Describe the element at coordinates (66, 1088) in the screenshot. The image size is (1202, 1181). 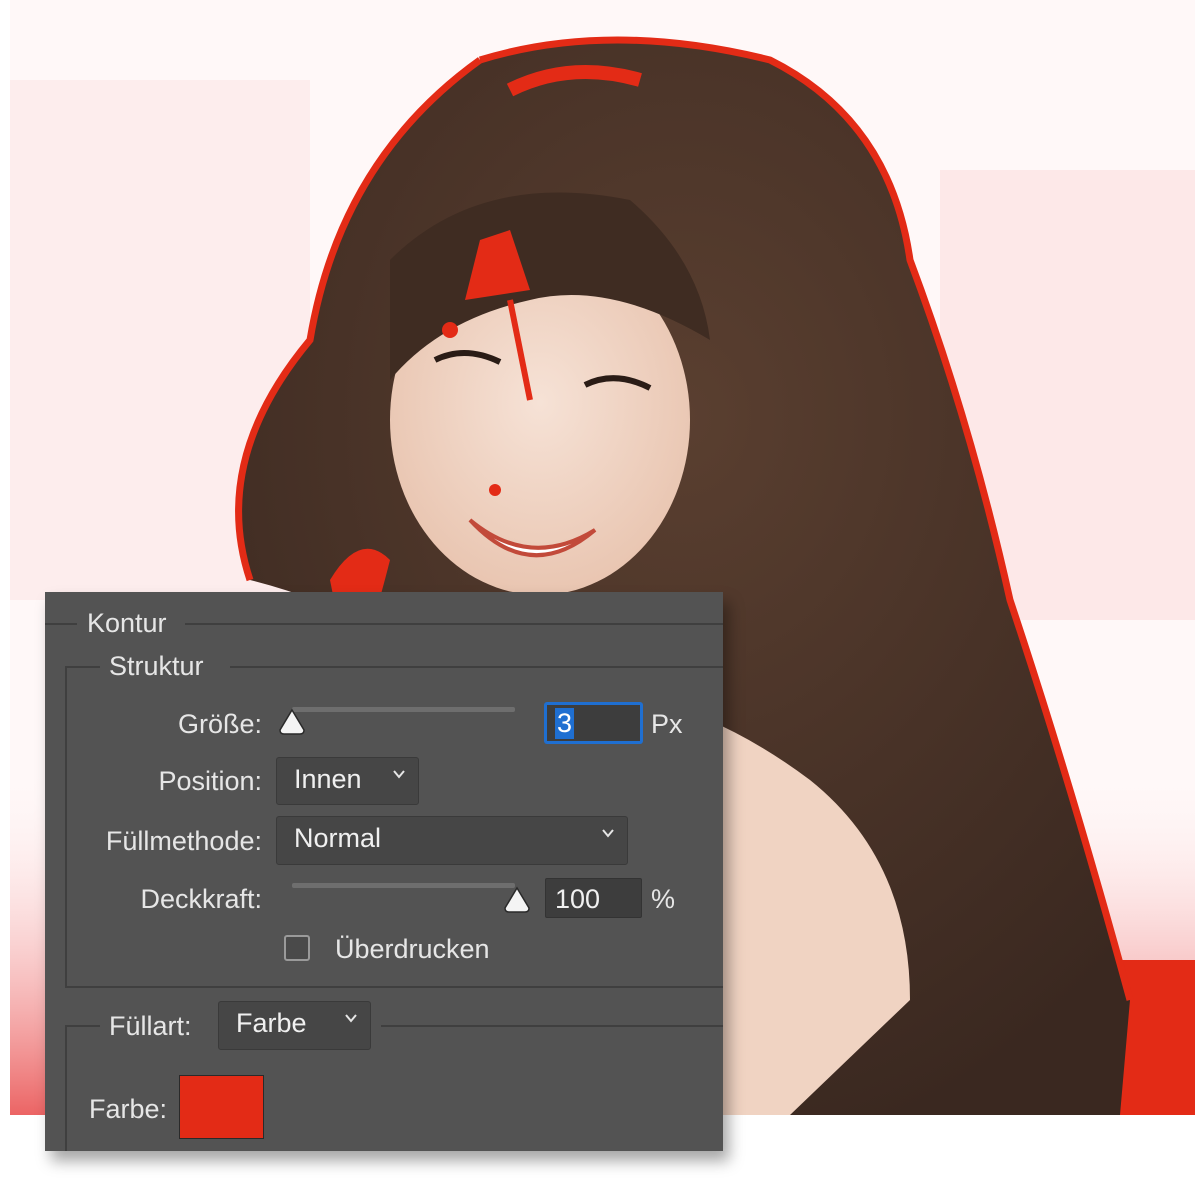
I see `fill-frame-left` at that location.